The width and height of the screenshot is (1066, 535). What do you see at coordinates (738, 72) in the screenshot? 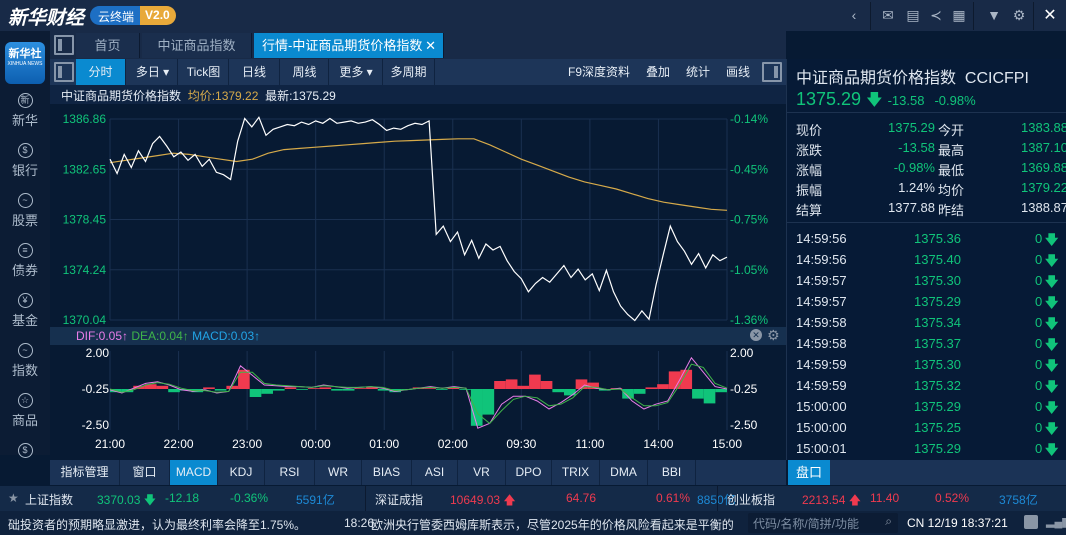
I see `draw-button: 画线` at bounding box center [738, 72].